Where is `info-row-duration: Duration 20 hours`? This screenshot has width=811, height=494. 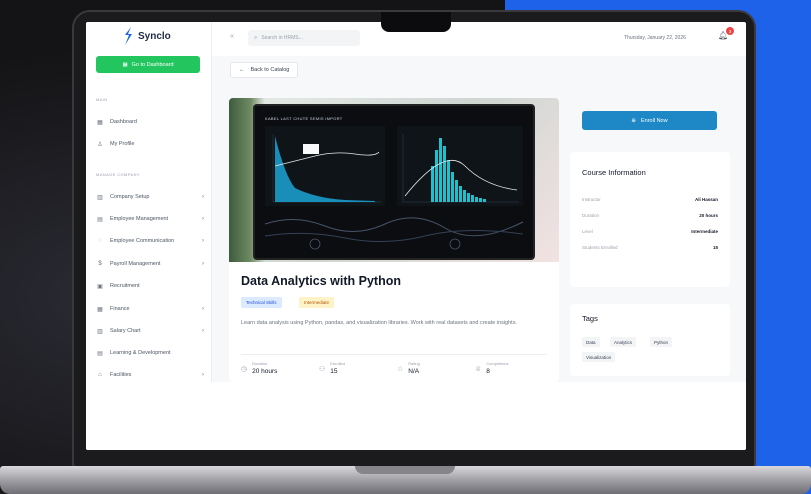 info-row-duration: Duration 20 hours is located at coordinates (650, 215).